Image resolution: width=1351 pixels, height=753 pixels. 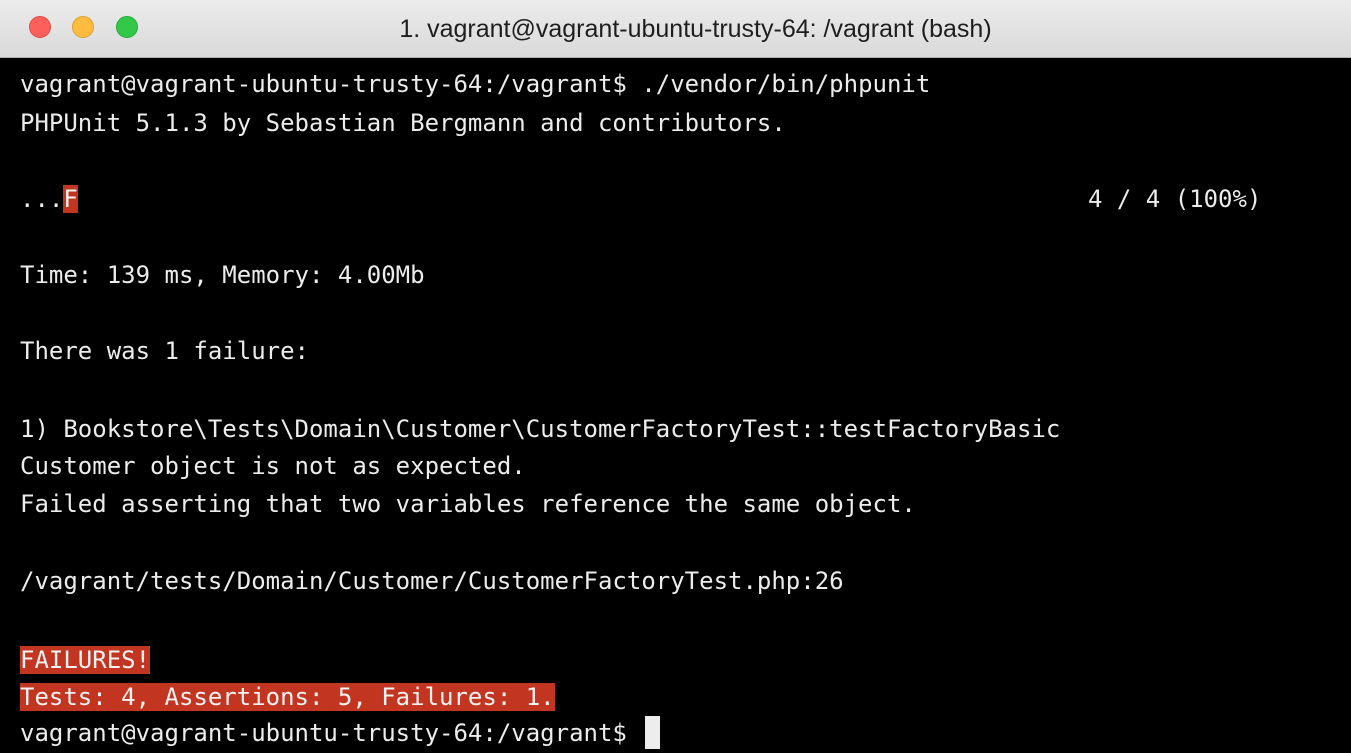 I want to click on failures-banner-line: FAILURES!, so click(x=85, y=660).